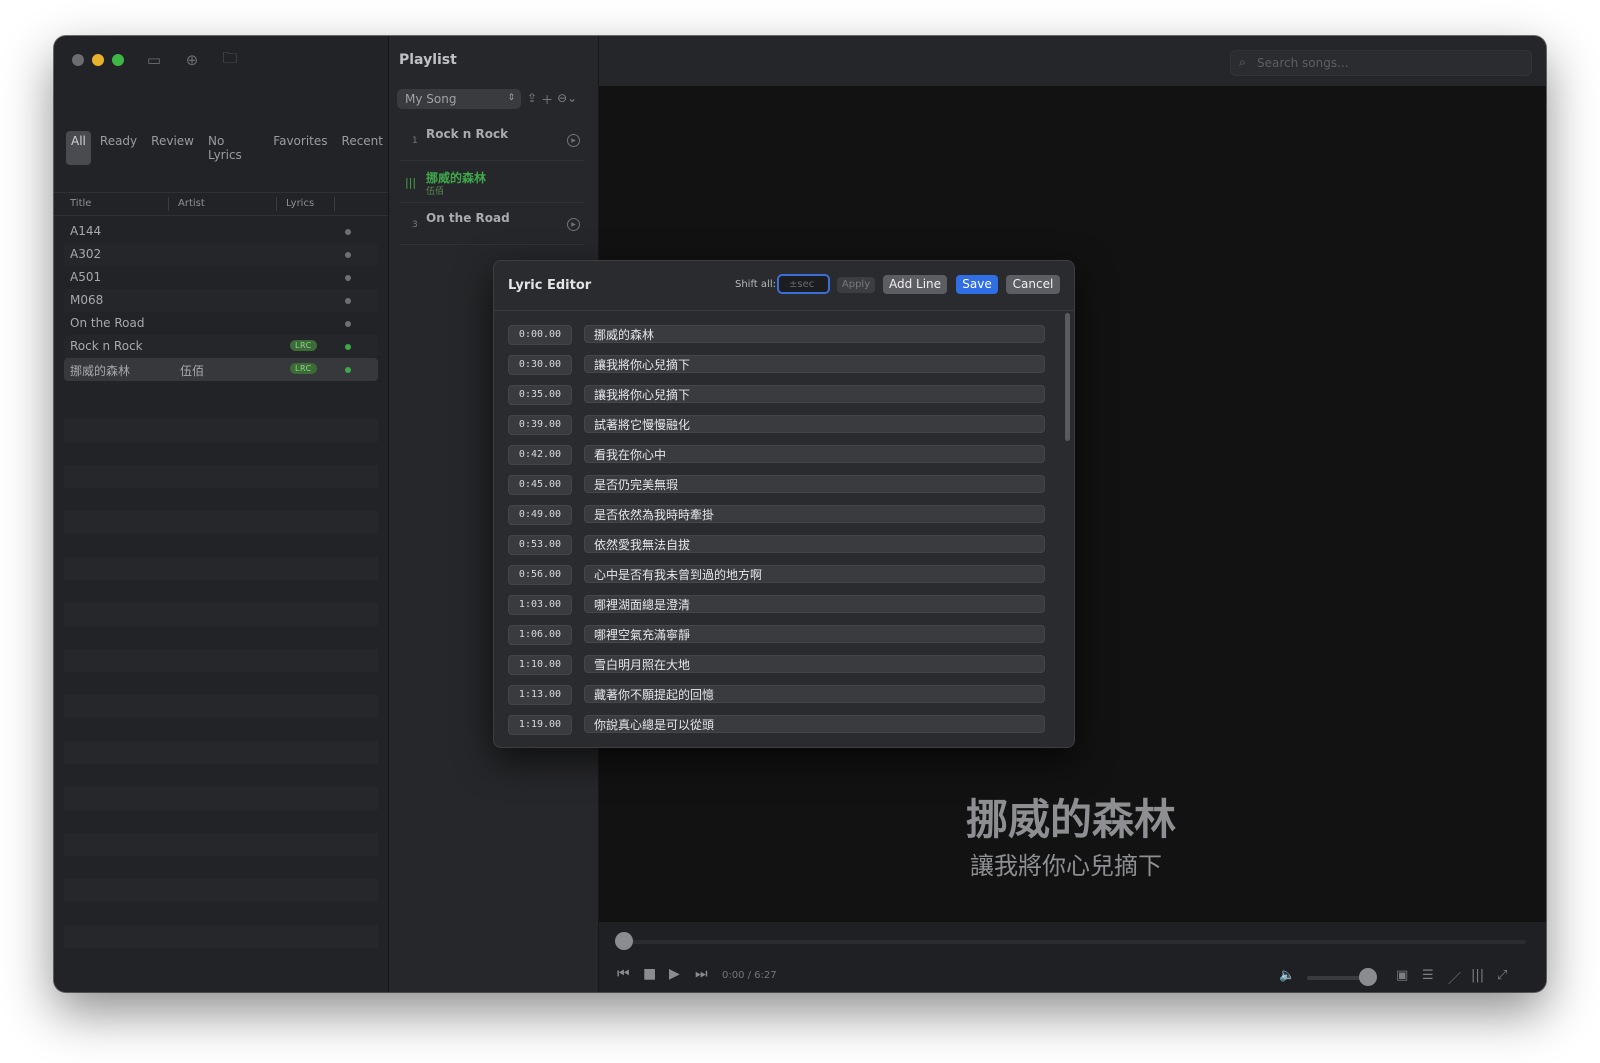 This screenshot has width=1600, height=1063. Describe the element at coordinates (1428, 975) in the screenshot. I see `sliders-icon: ☰` at that location.